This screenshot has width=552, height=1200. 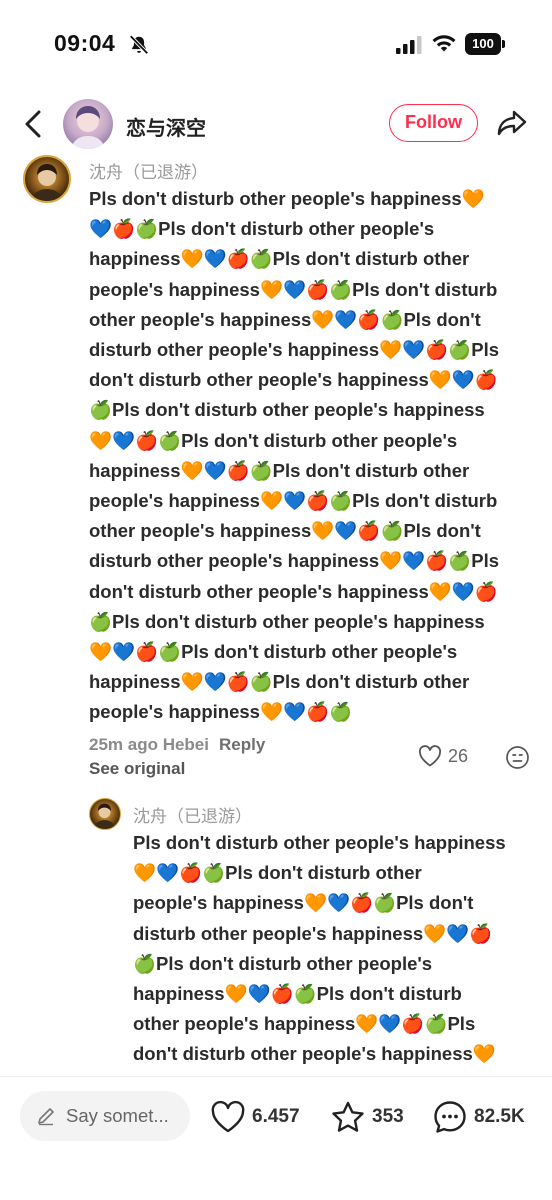 What do you see at coordinates (388, 1116) in the screenshot?
I see `star-count: 353` at bounding box center [388, 1116].